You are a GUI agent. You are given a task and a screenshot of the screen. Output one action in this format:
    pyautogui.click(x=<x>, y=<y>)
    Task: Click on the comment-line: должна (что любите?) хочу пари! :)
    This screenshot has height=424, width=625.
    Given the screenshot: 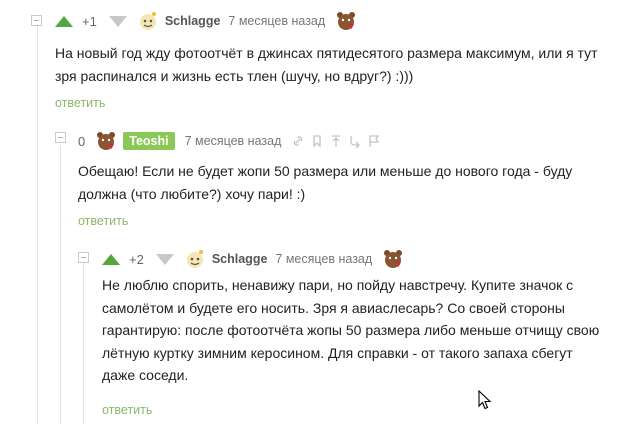 What is the action you would take?
    pyautogui.click(x=192, y=193)
    